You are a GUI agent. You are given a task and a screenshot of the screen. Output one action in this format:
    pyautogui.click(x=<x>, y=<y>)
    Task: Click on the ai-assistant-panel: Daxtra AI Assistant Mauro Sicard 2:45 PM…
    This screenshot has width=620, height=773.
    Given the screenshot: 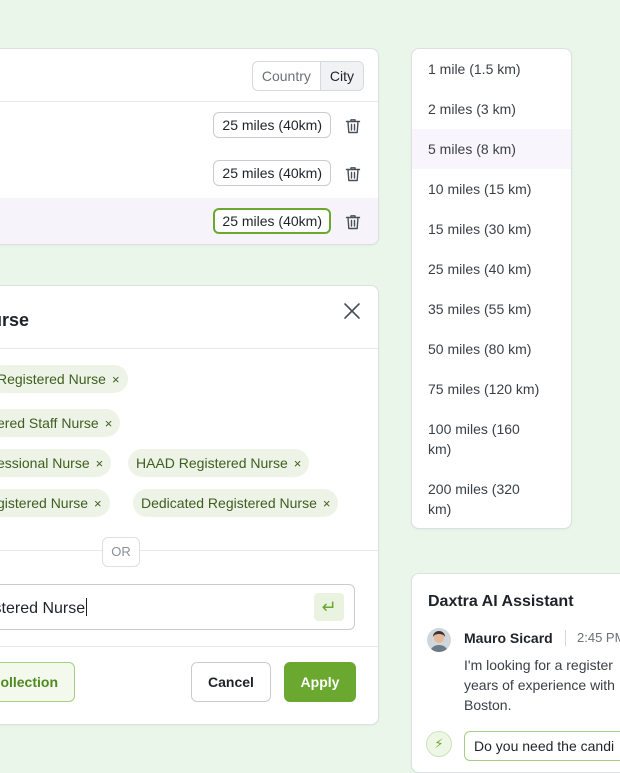 What is the action you would take?
    pyautogui.click(x=515, y=673)
    